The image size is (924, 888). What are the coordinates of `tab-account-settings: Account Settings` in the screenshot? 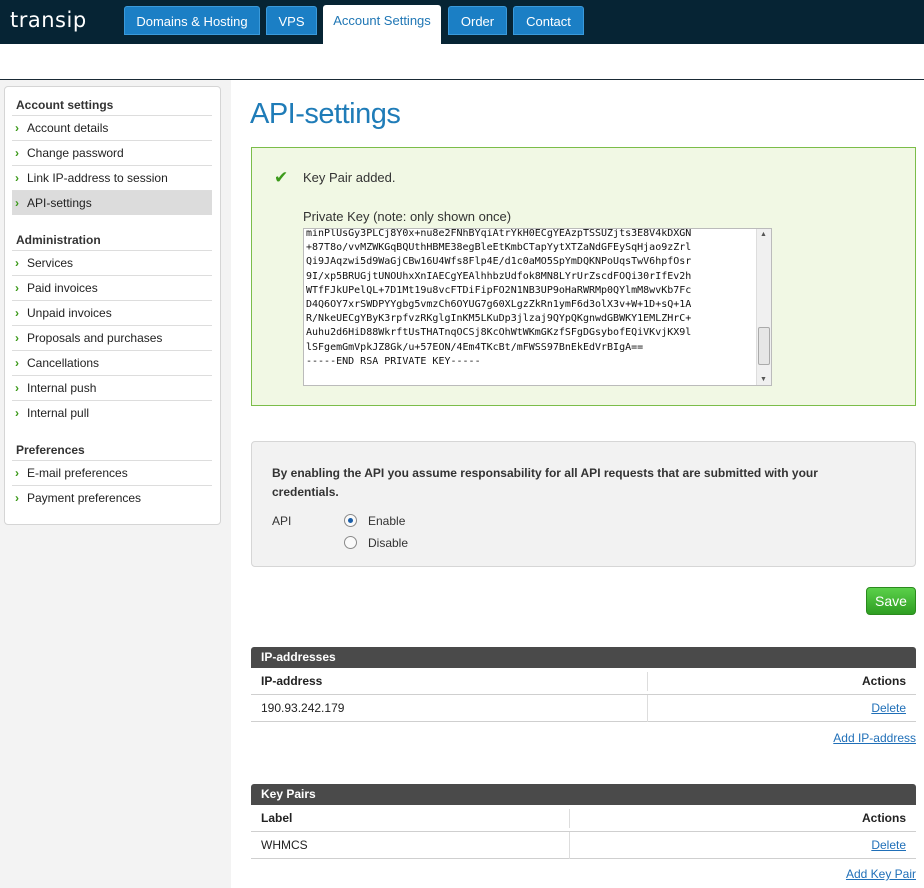 It's located at (382, 24).